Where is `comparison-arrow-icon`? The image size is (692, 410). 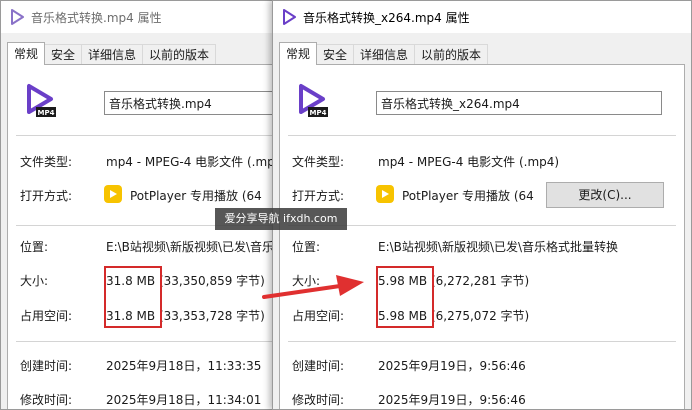
comparison-arrow-icon is located at coordinates (313, 287).